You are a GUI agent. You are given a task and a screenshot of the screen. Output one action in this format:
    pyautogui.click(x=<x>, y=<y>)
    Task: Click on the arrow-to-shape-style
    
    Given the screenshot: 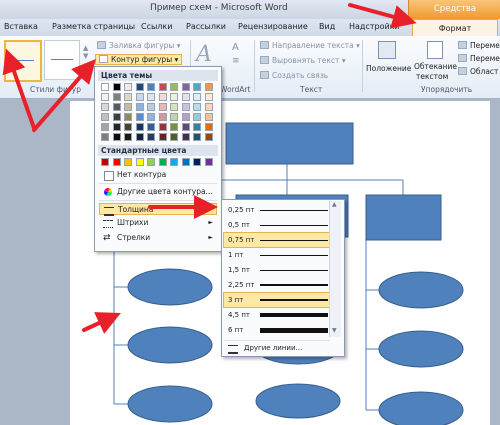 What is the action you would take?
    pyautogui.click(x=19, y=89)
    